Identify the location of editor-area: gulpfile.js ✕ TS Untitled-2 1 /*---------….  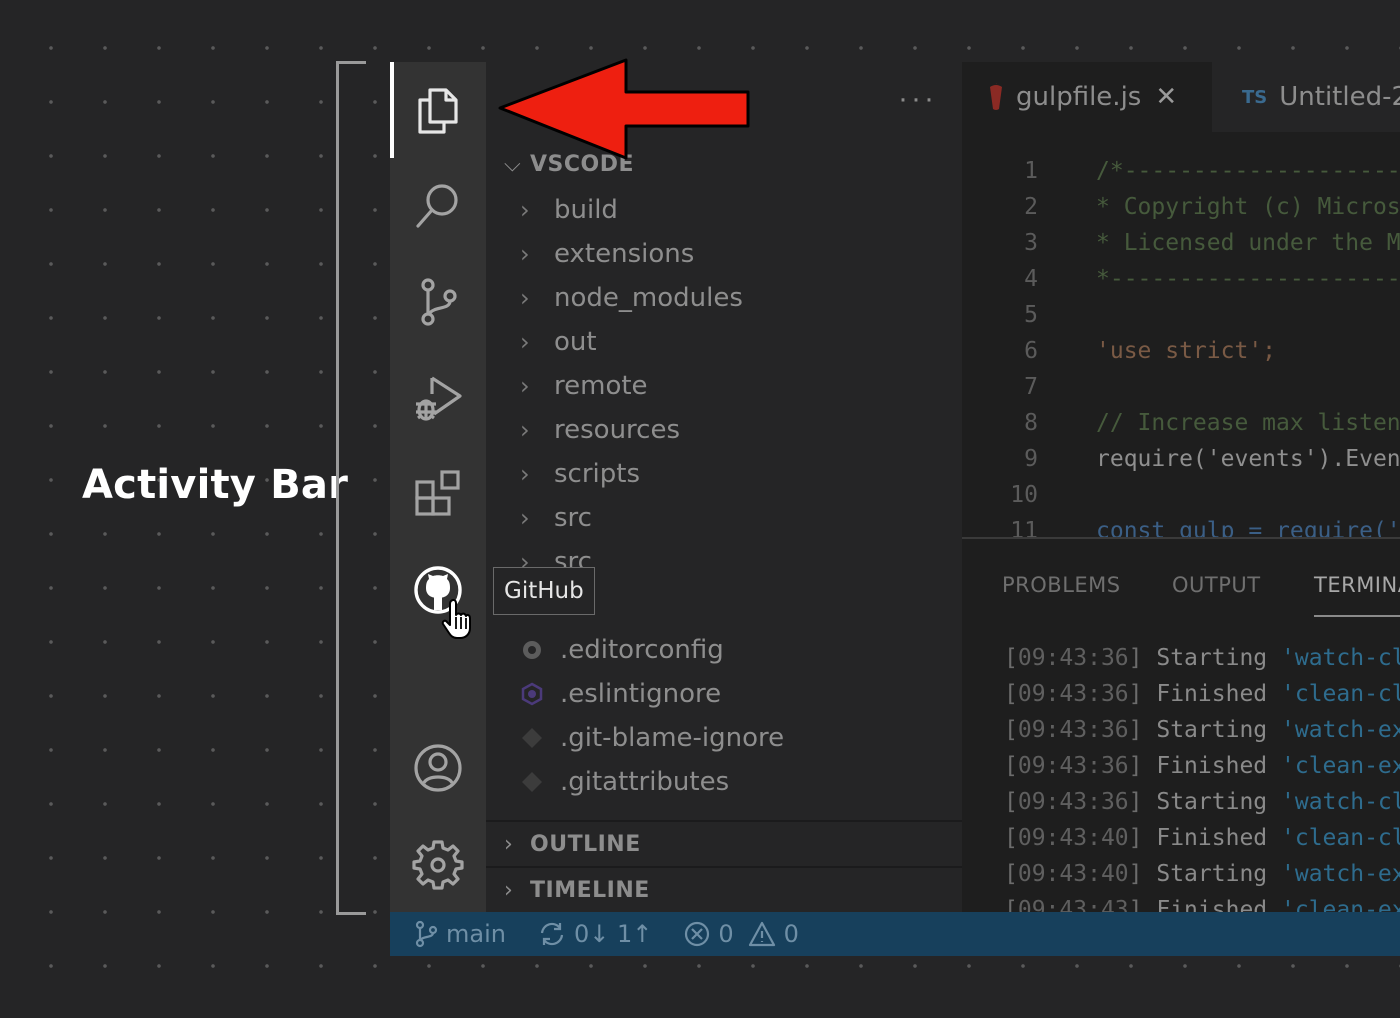
(1181, 303).